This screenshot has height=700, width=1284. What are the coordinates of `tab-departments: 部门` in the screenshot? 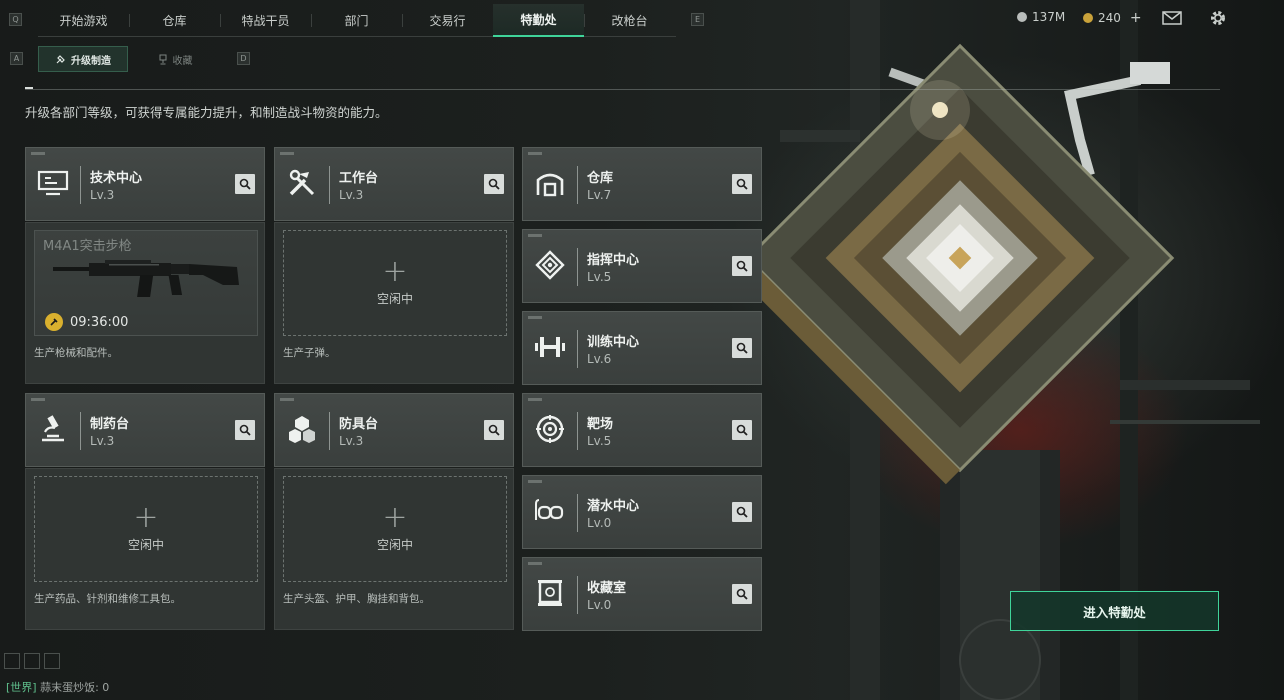 It's located at (356, 20).